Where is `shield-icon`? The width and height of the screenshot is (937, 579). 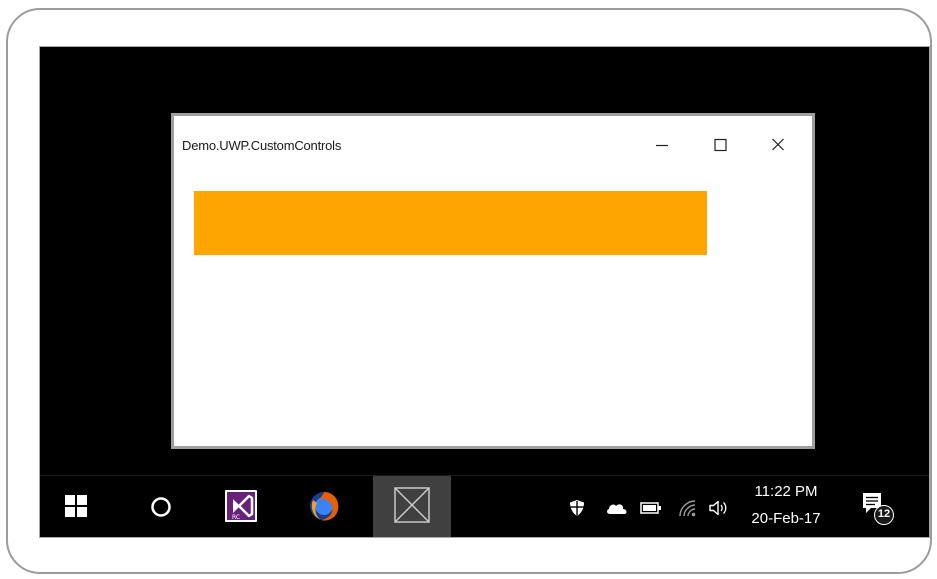 shield-icon is located at coordinates (577, 508).